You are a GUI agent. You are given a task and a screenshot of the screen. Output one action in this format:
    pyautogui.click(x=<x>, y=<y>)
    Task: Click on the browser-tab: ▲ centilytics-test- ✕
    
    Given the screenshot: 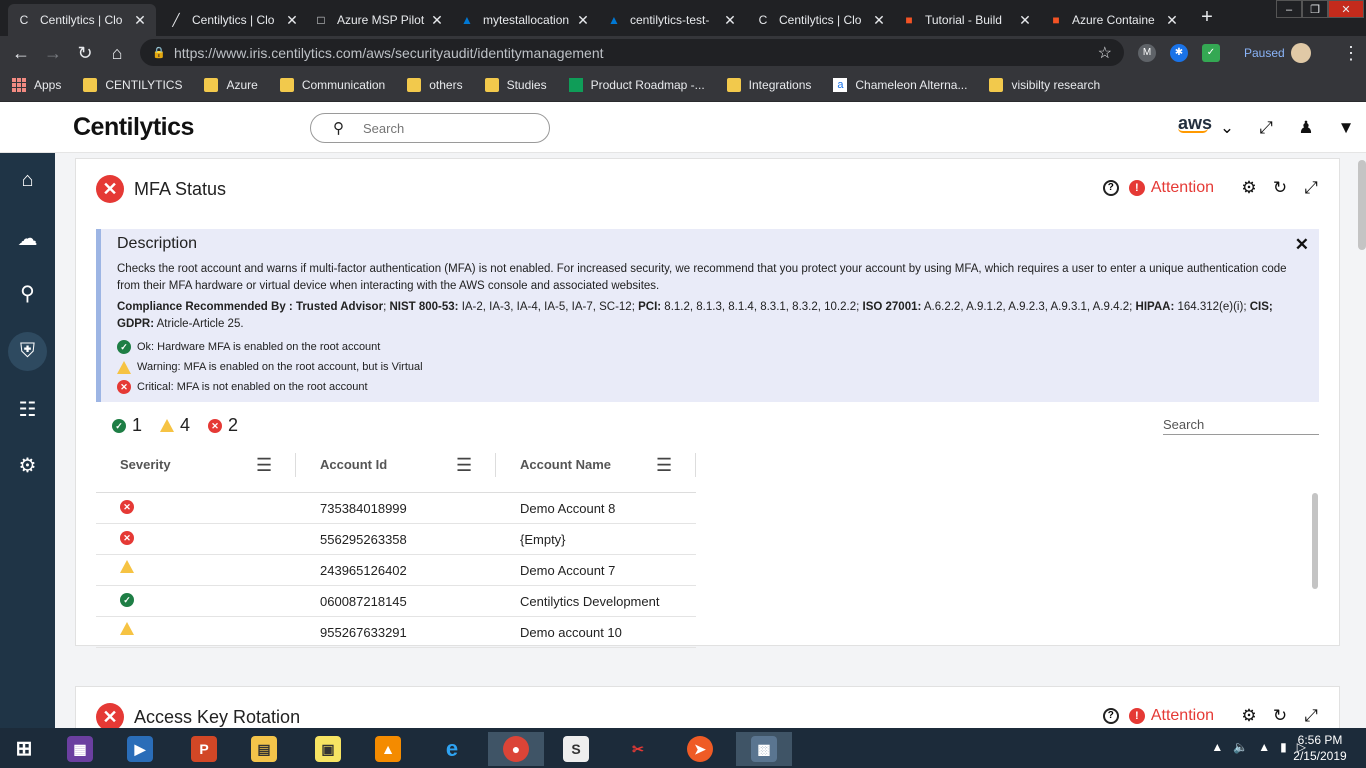 What is the action you would take?
    pyautogui.click(x=672, y=20)
    